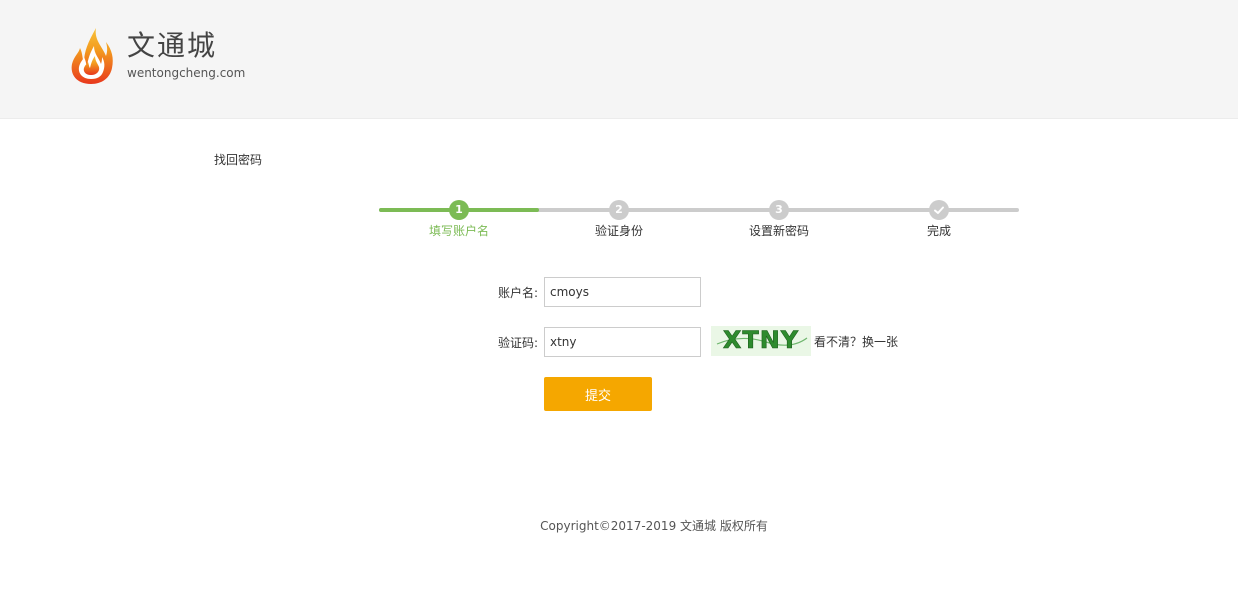  What do you see at coordinates (778, 231) in the screenshot?
I see `step-label-set-password: 设置新密码` at bounding box center [778, 231].